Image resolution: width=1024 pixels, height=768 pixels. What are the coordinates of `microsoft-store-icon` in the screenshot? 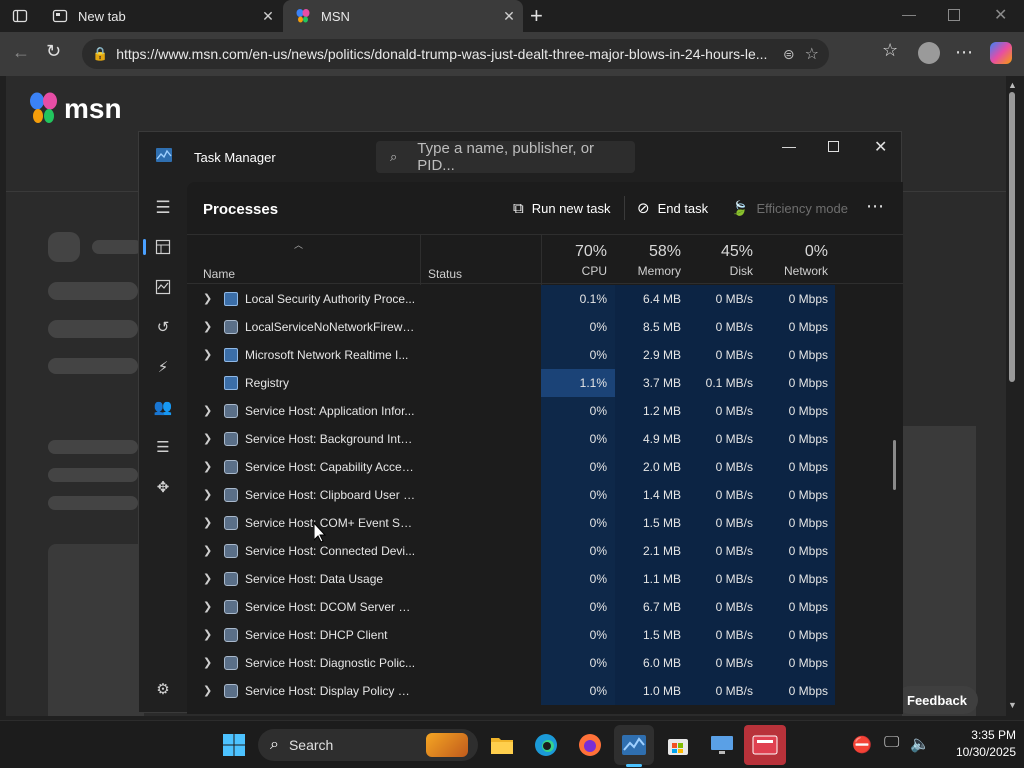 It's located at (678, 745).